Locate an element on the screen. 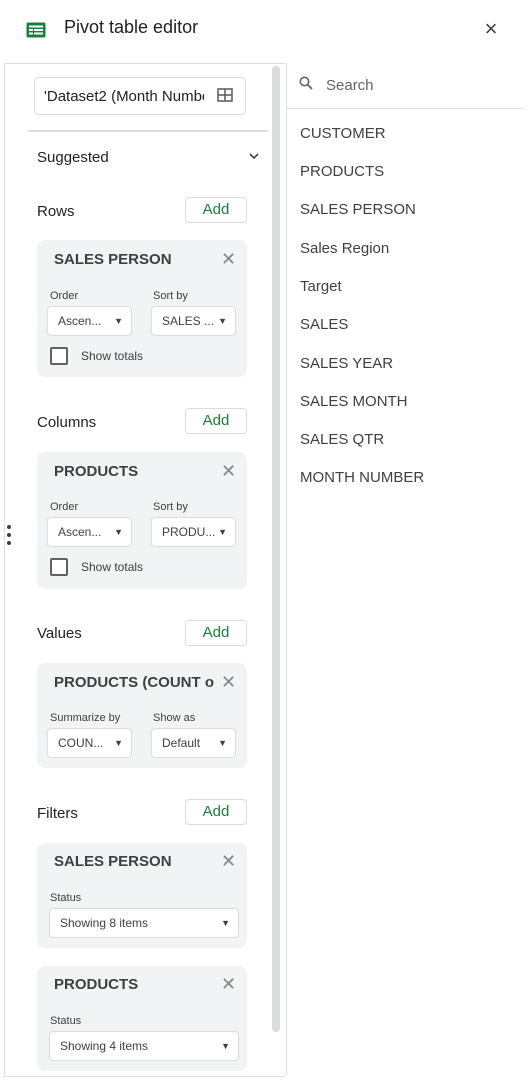 This screenshot has width=532, height=1083. column-order-dropdown: Ascen... ▼ is located at coordinates (89, 532).